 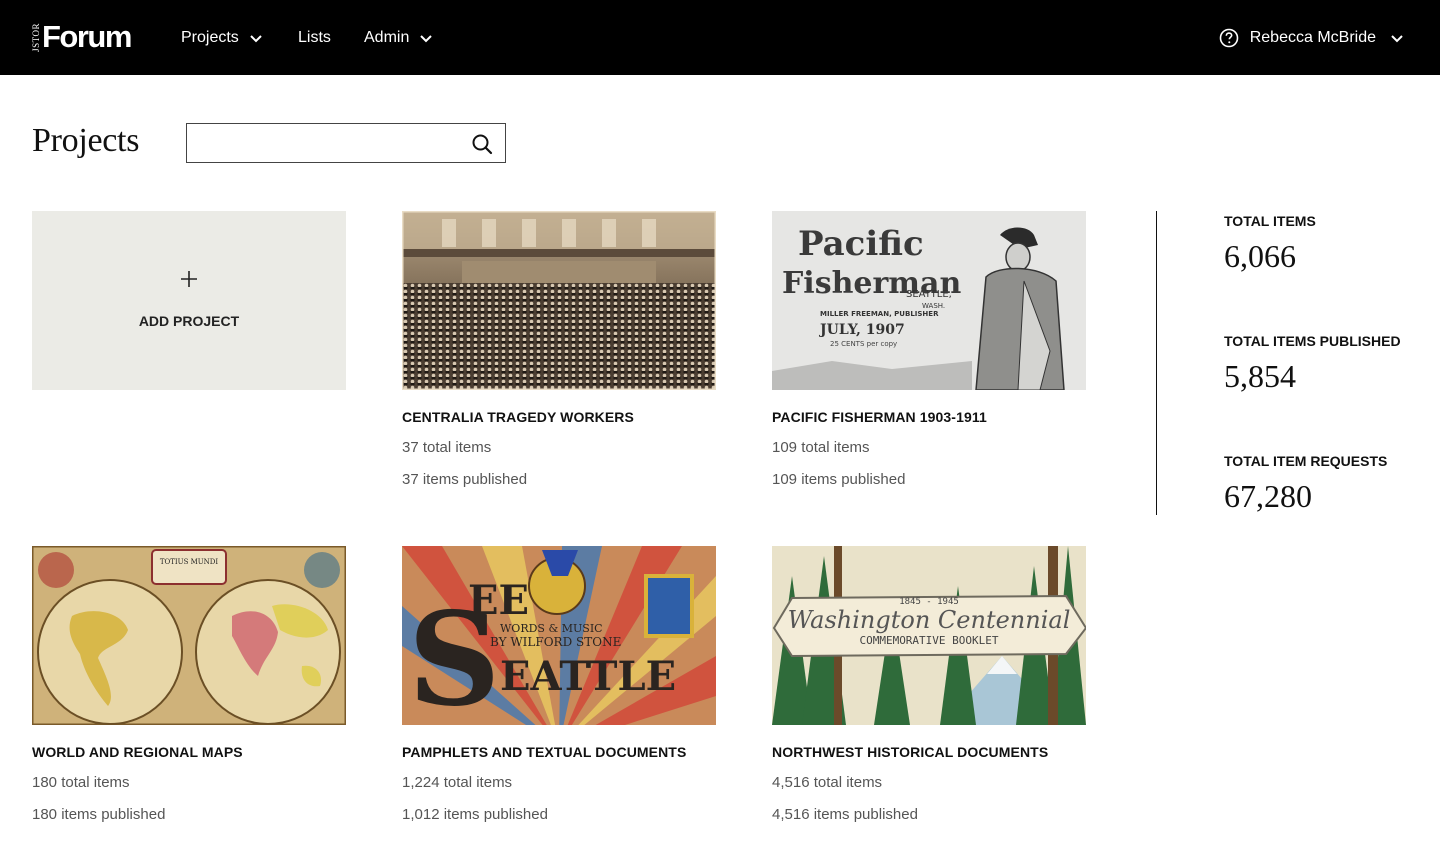 What do you see at coordinates (86, 140) in the screenshot?
I see `page-title: Projects` at bounding box center [86, 140].